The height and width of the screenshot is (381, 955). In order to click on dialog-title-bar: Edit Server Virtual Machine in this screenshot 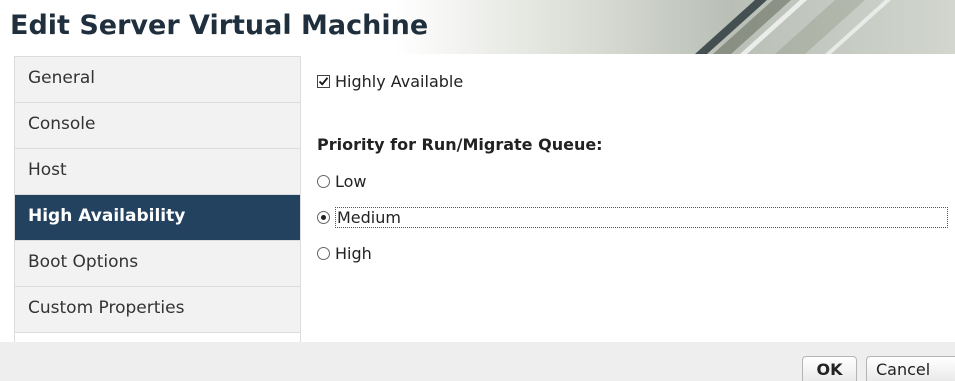, I will do `click(477, 27)`.